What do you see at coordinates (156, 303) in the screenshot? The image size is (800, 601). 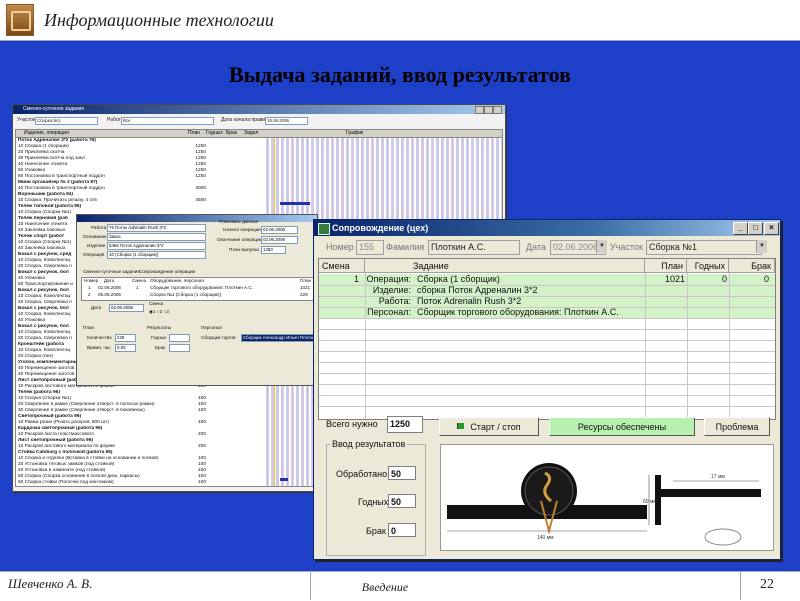 I see `shift-label: Смена` at bounding box center [156, 303].